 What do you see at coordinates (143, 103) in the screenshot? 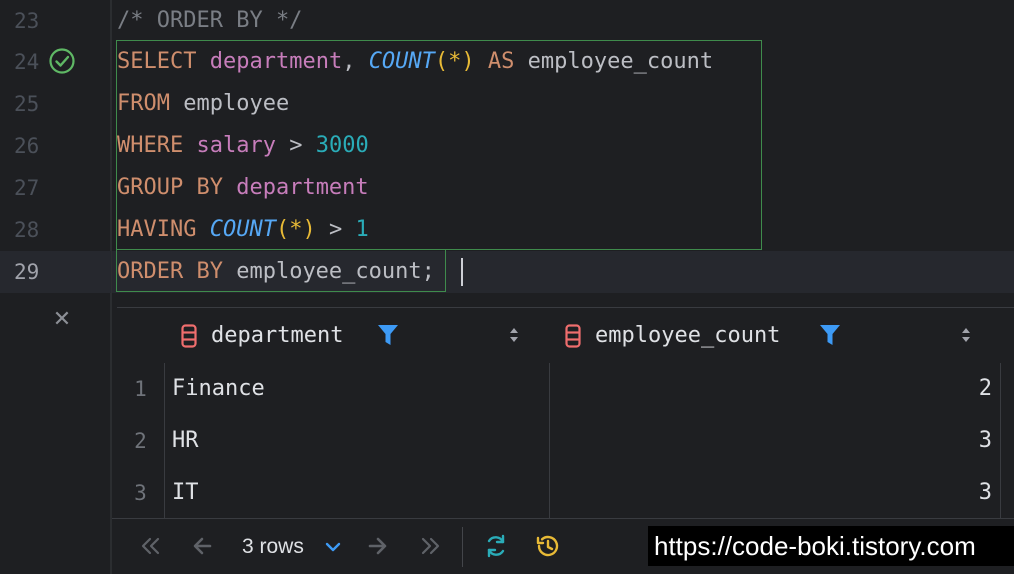
I see `sql-keyword: FROM` at bounding box center [143, 103].